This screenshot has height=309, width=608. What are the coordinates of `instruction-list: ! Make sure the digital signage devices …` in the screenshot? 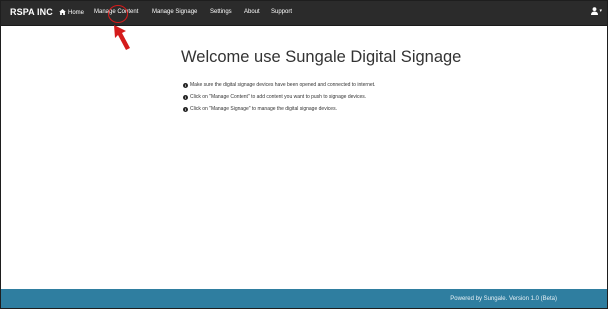 It's located at (279, 97).